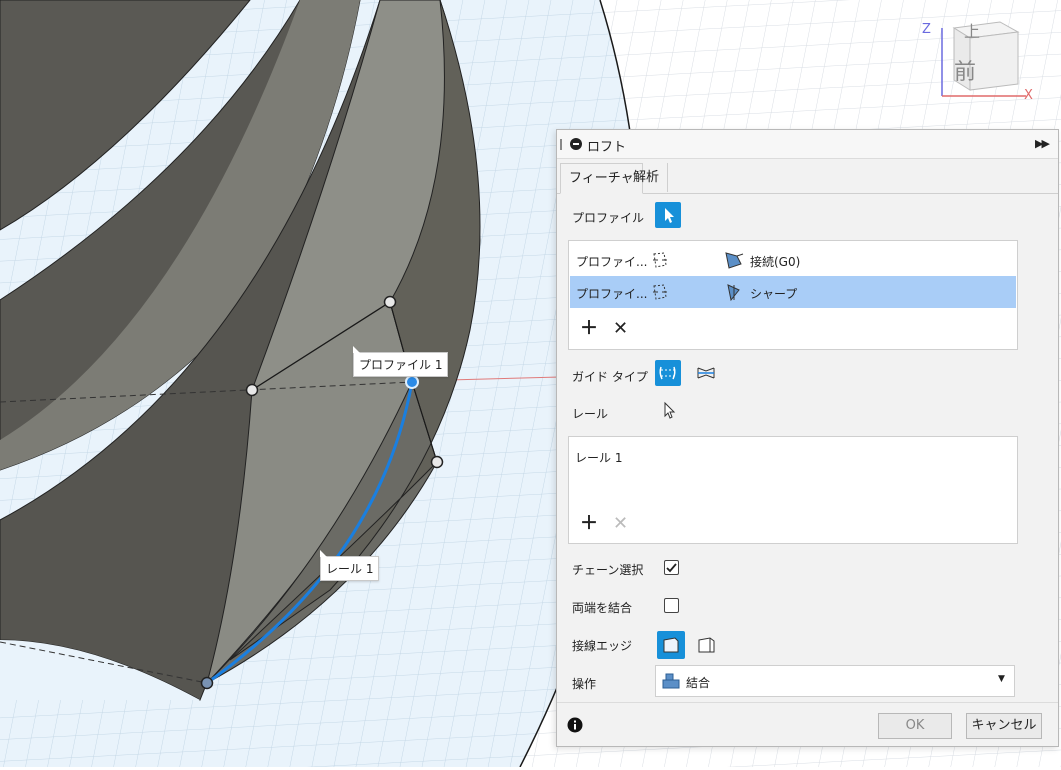 Image resolution: width=1061 pixels, height=770 pixels. I want to click on ok-button-label: OK, so click(915, 725).